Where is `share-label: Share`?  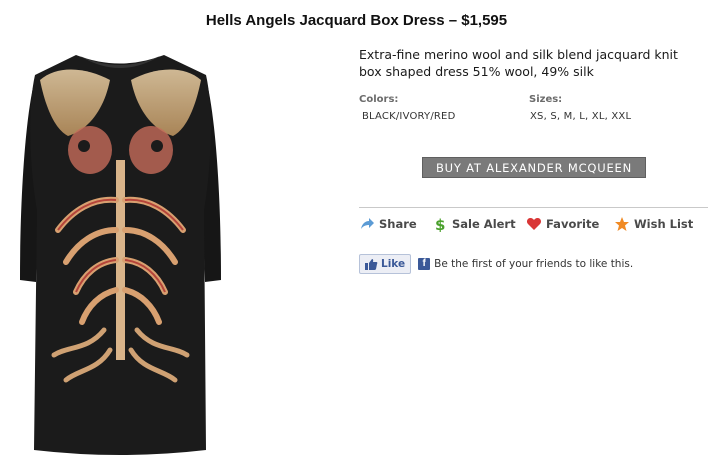
share-label: Share is located at coordinates (398, 224).